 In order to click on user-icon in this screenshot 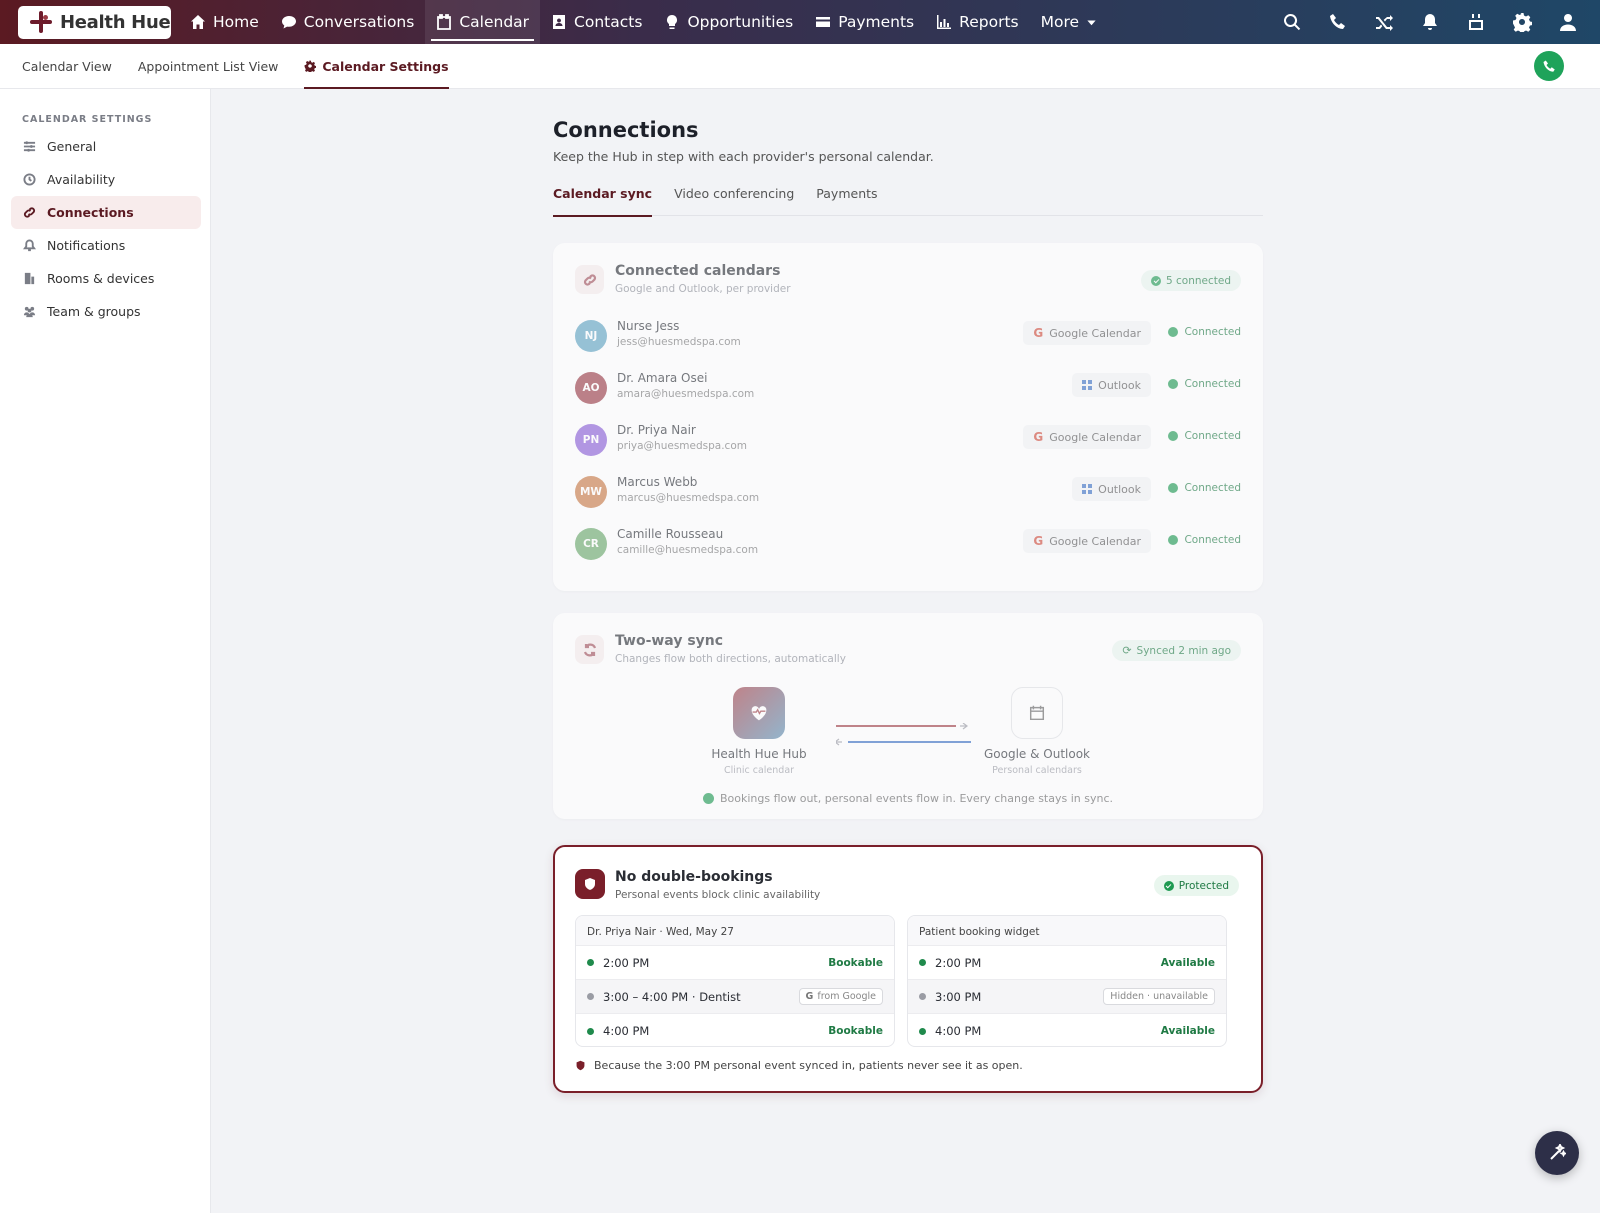, I will do `click(1568, 22)`.